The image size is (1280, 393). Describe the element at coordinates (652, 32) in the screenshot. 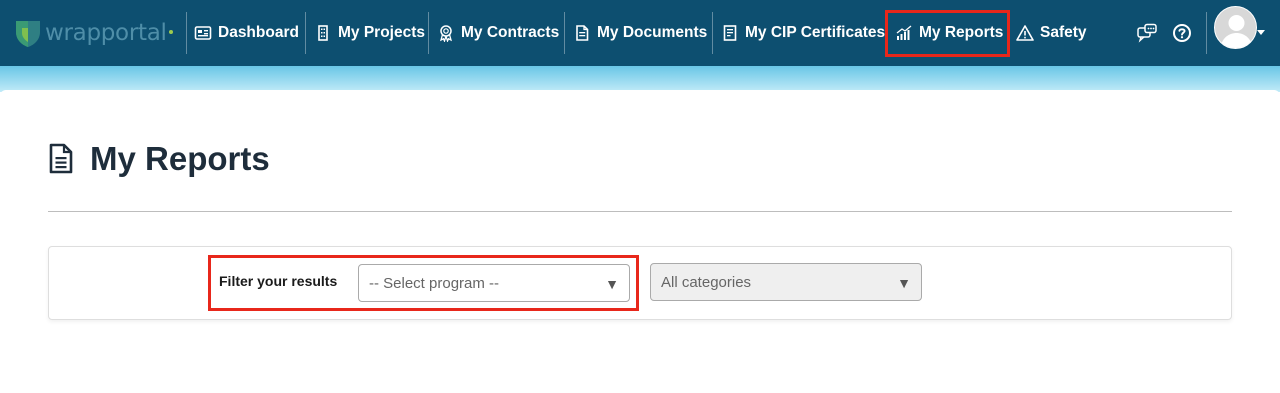

I see `nav-label: My Documents` at that location.